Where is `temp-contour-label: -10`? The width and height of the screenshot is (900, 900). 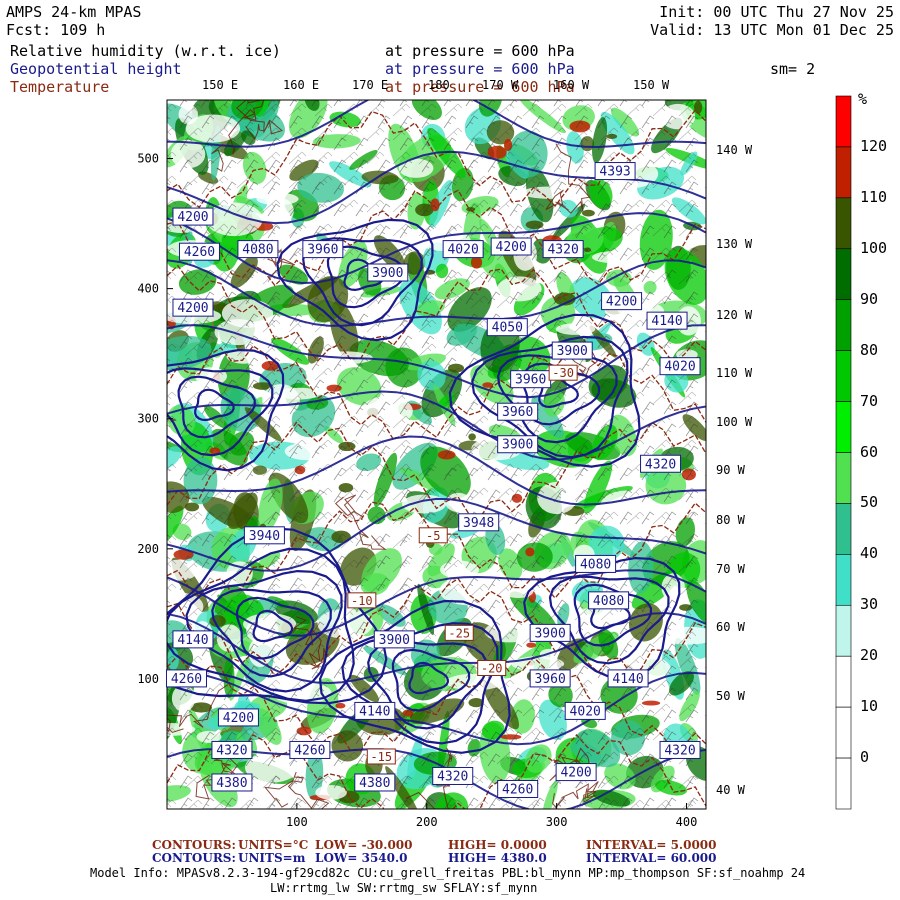
temp-contour-label: -10 is located at coordinates (362, 601).